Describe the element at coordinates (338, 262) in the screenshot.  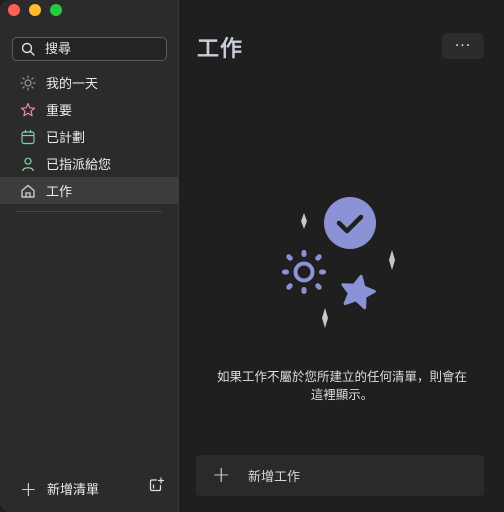
I see `empty-state-illustration` at that location.